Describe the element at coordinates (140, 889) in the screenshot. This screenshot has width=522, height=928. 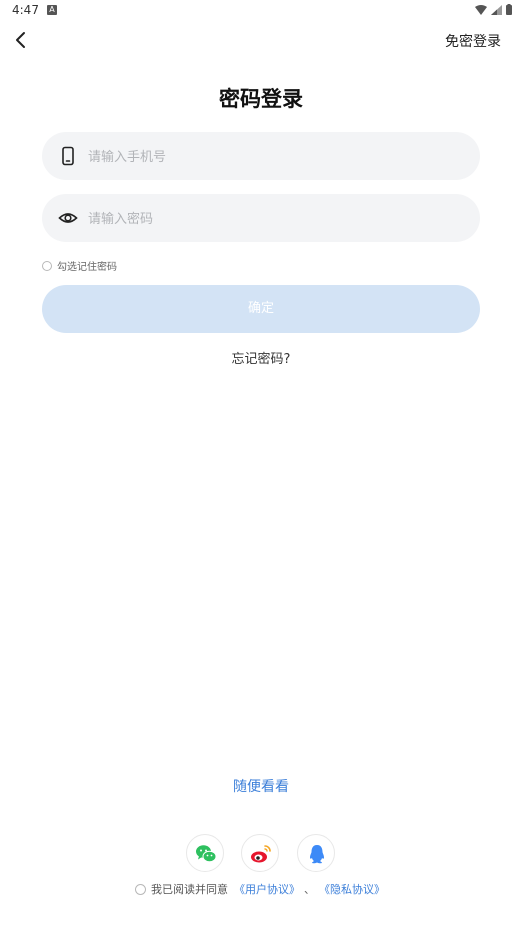
I see `agreement-radio` at that location.